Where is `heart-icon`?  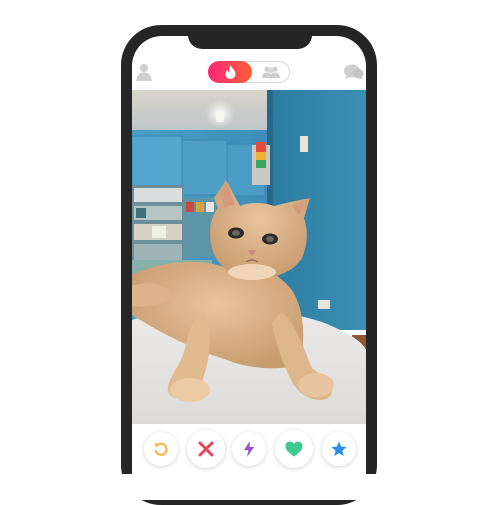
heart-icon is located at coordinates (294, 449).